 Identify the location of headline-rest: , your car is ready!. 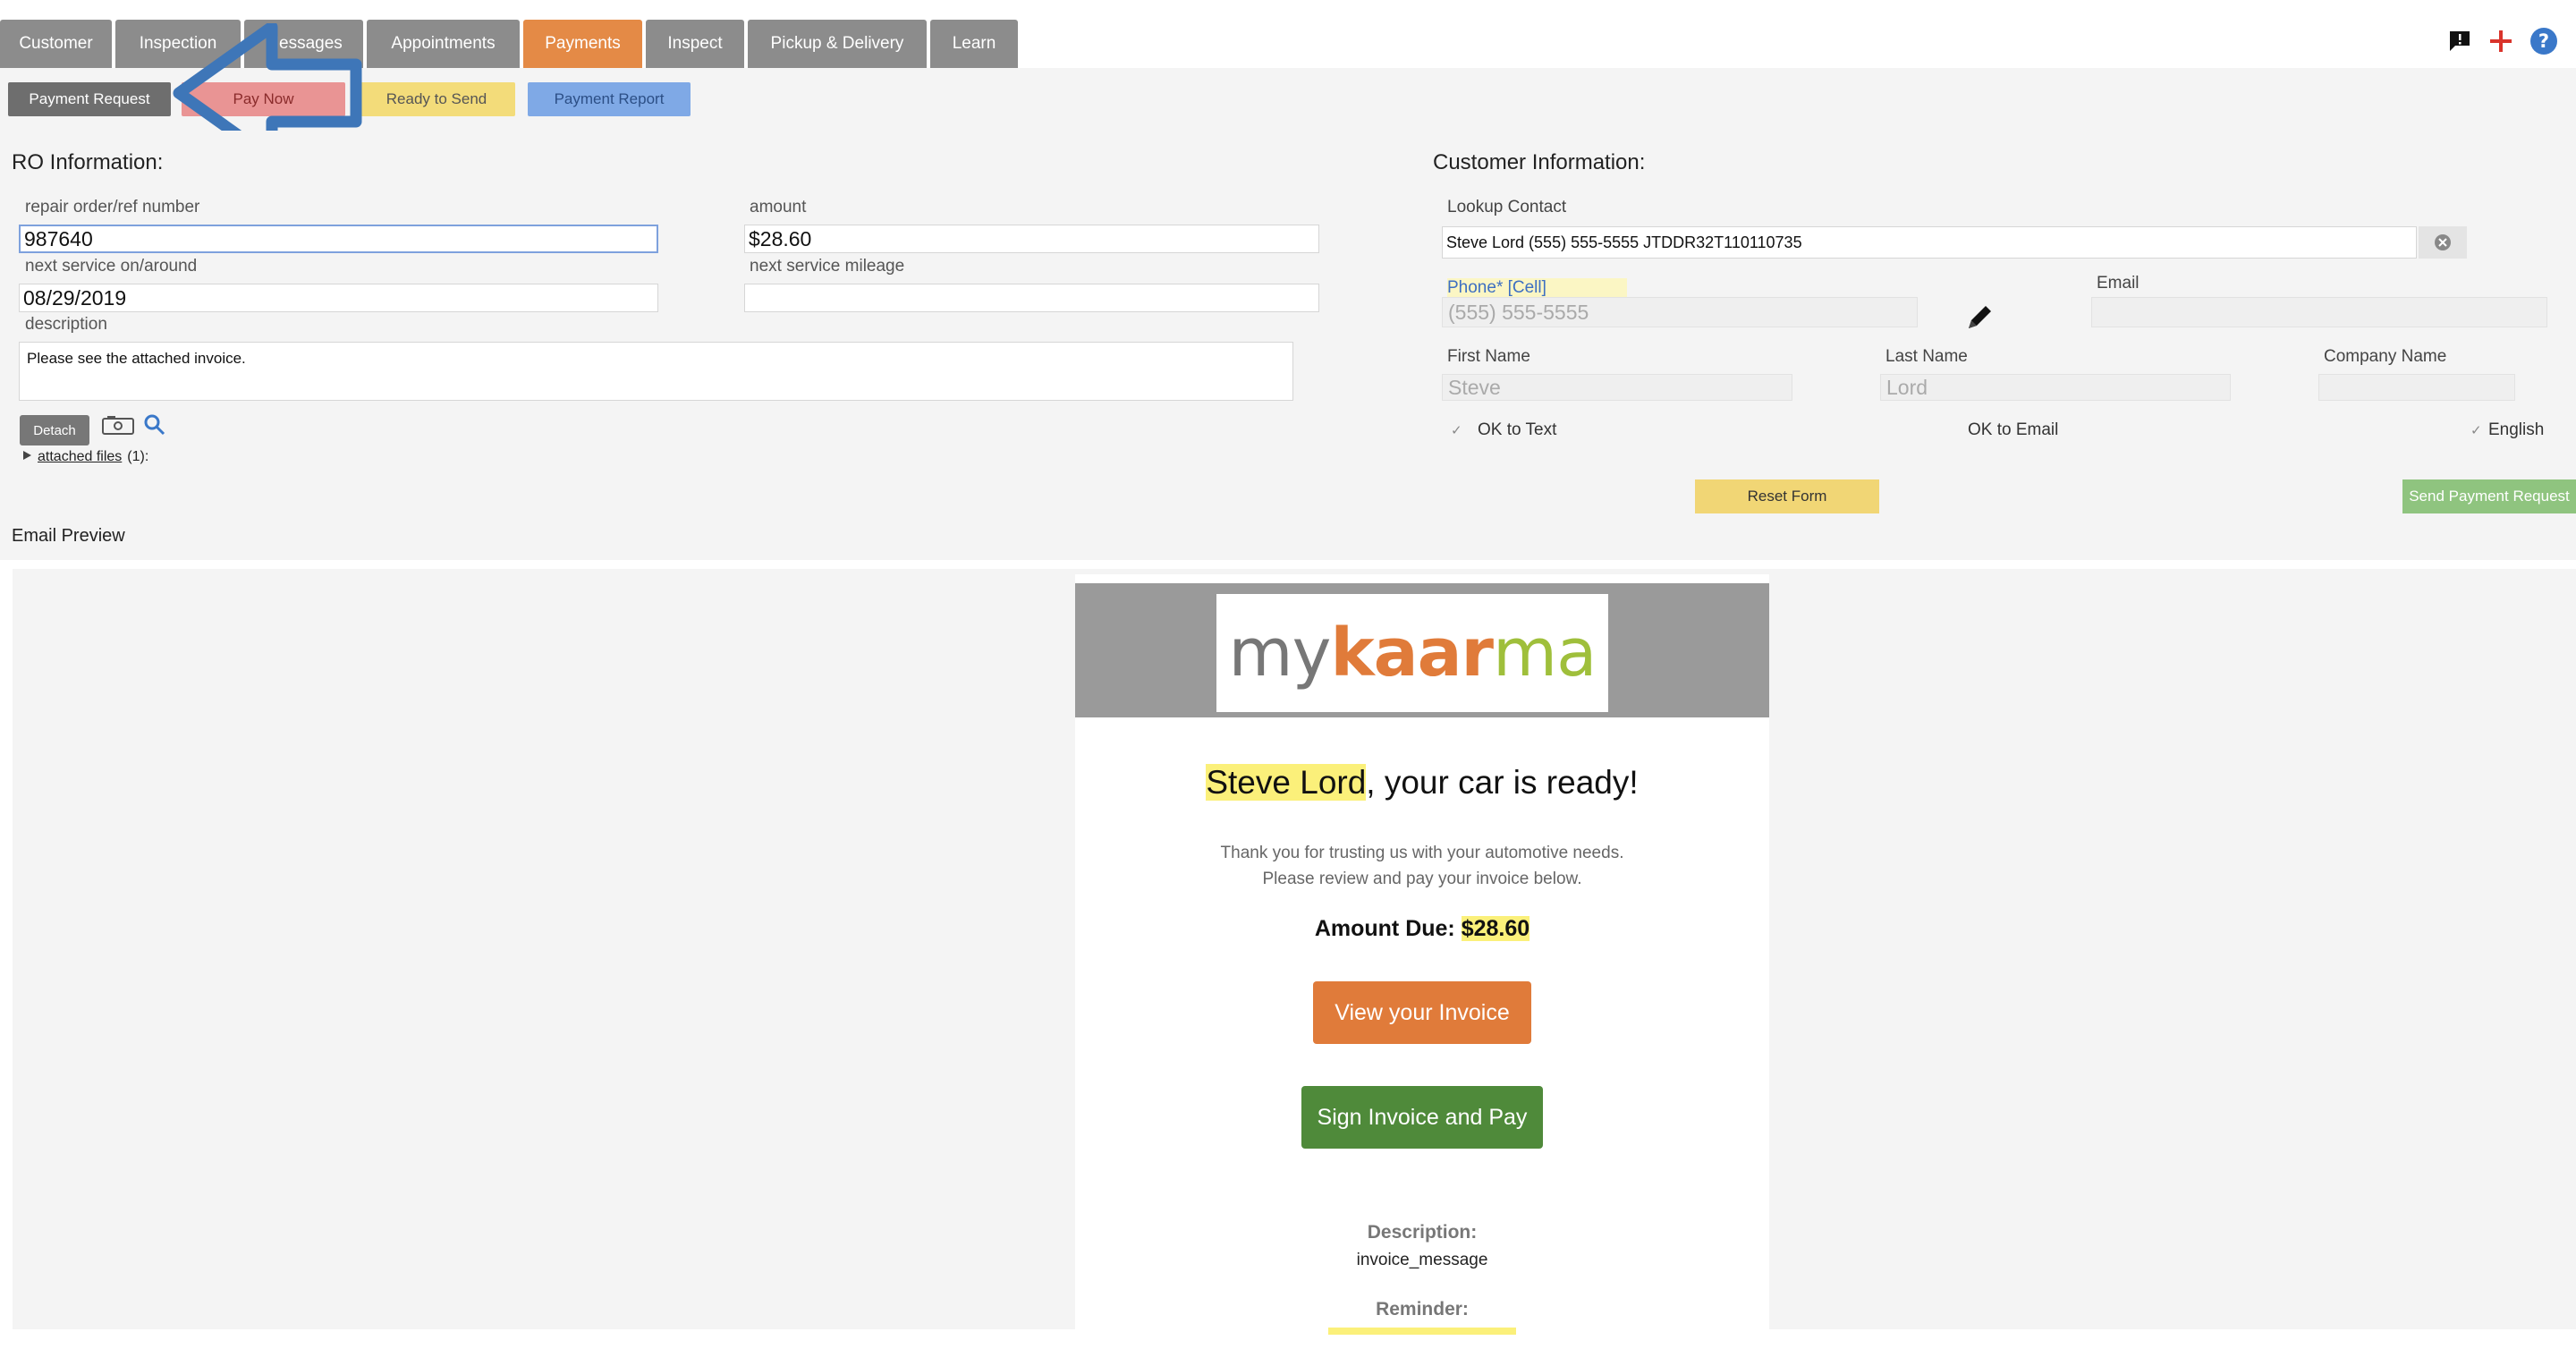
(1502, 782).